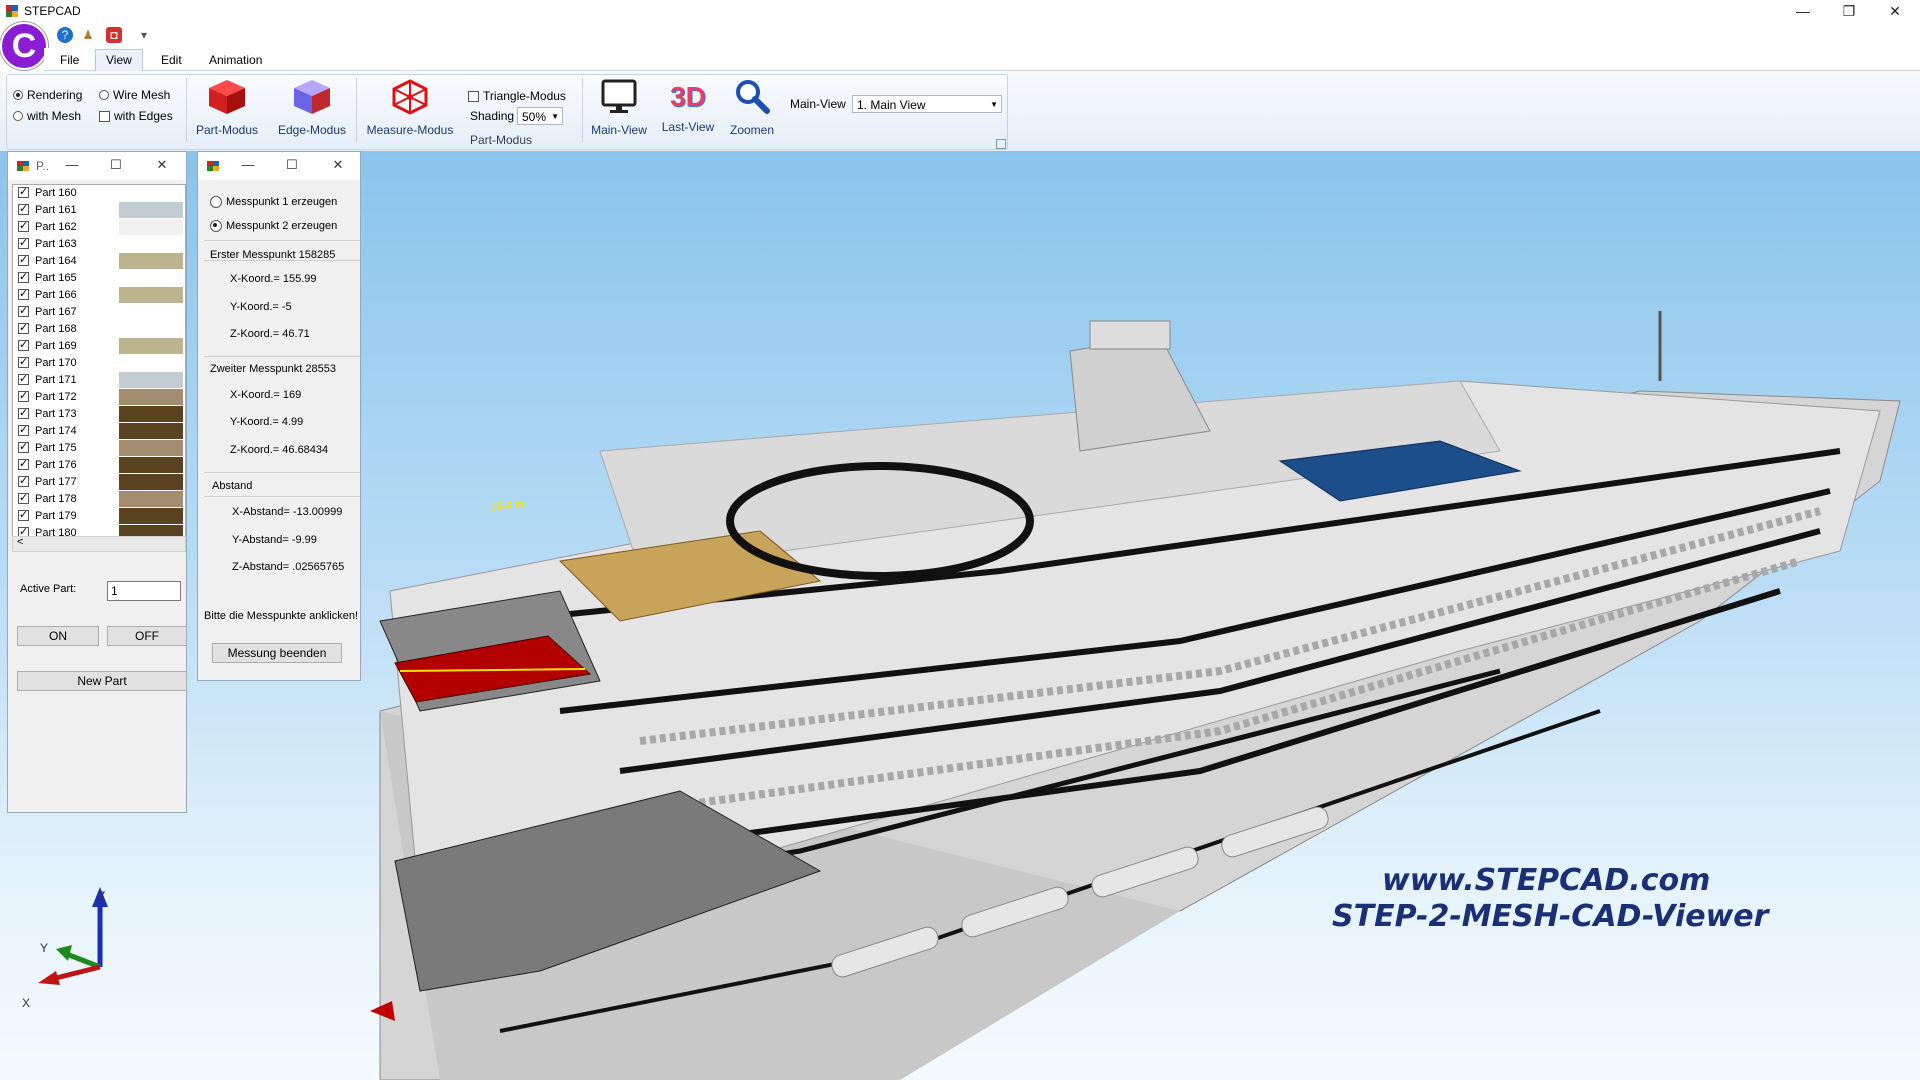 This screenshot has width=1920, height=1080. Describe the element at coordinates (410, 107) in the screenshot. I see `measure-modus-button: Measure-Modus` at that location.